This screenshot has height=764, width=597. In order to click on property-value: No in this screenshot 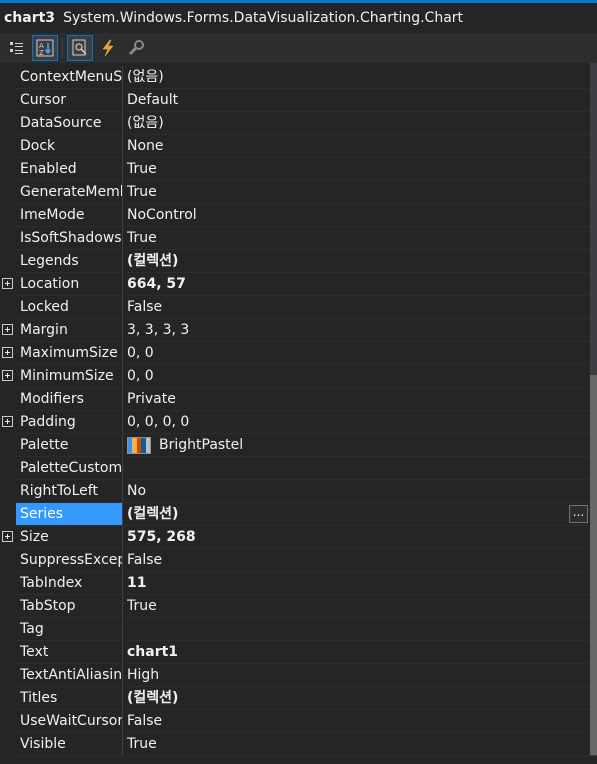, I will do `click(357, 491)`.